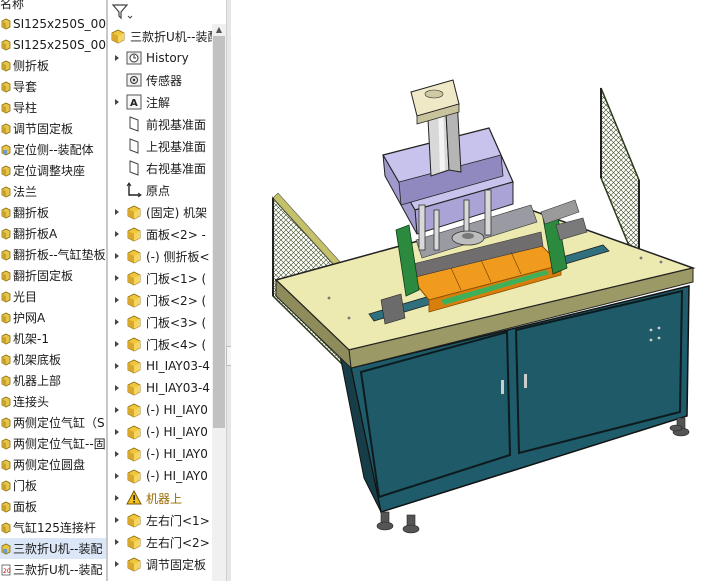  Describe the element at coordinates (169, 542) in the screenshot. I see `tree-item: 左右门<2>` at that location.